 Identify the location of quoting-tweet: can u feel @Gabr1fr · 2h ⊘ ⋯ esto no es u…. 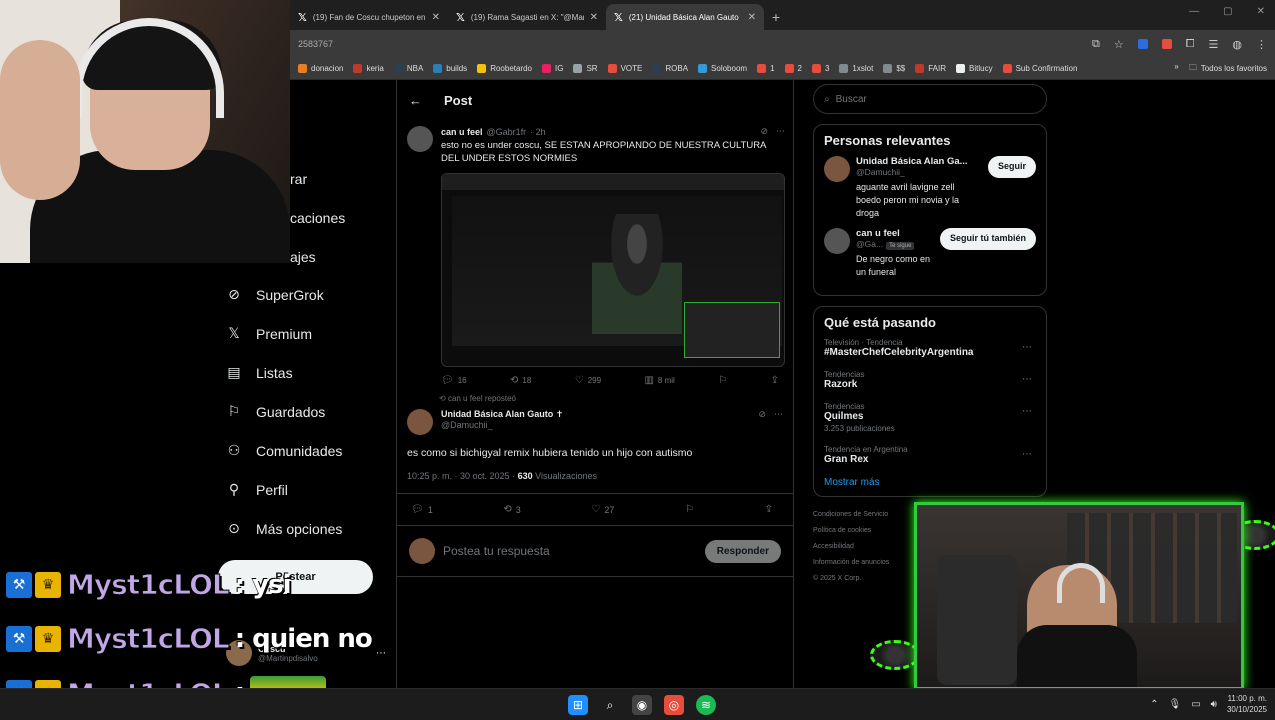
(595, 256).